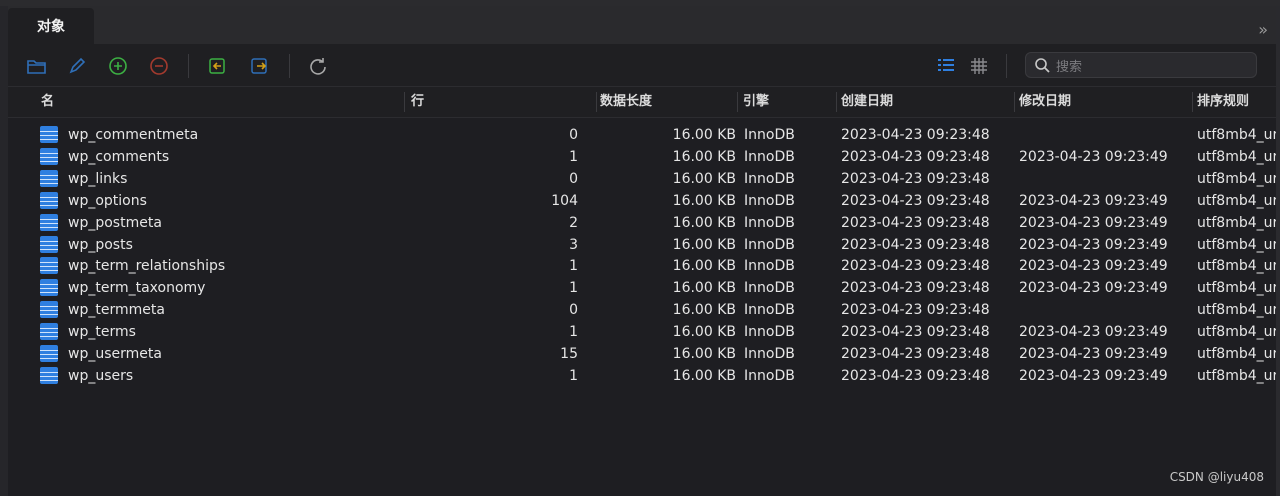 The image size is (1280, 496). What do you see at coordinates (867, 102) in the screenshot?
I see `column-header-created: 创建日期` at bounding box center [867, 102].